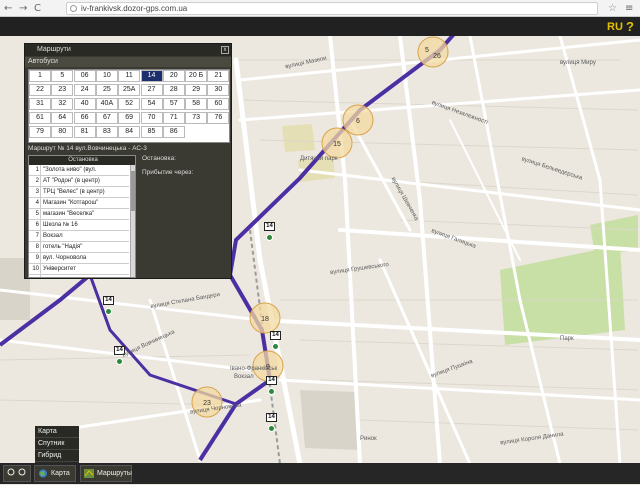  Describe the element at coordinates (35, 214) in the screenshot. I see `stop-number: 5` at that location.